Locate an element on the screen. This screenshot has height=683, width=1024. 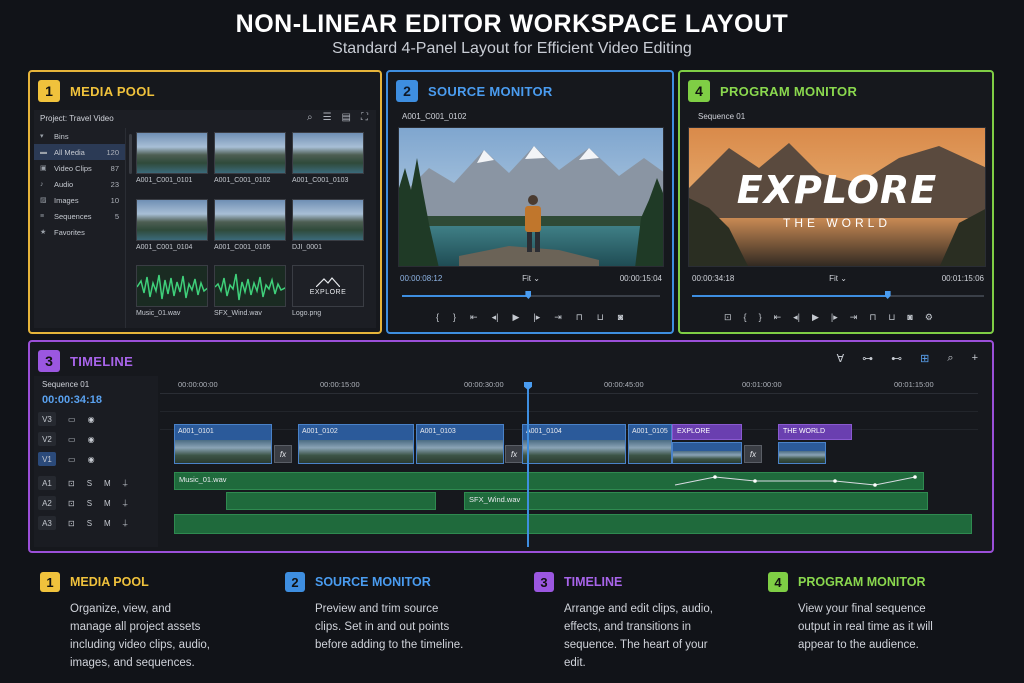
title-clip: EXPLORE is located at coordinates (707, 432).